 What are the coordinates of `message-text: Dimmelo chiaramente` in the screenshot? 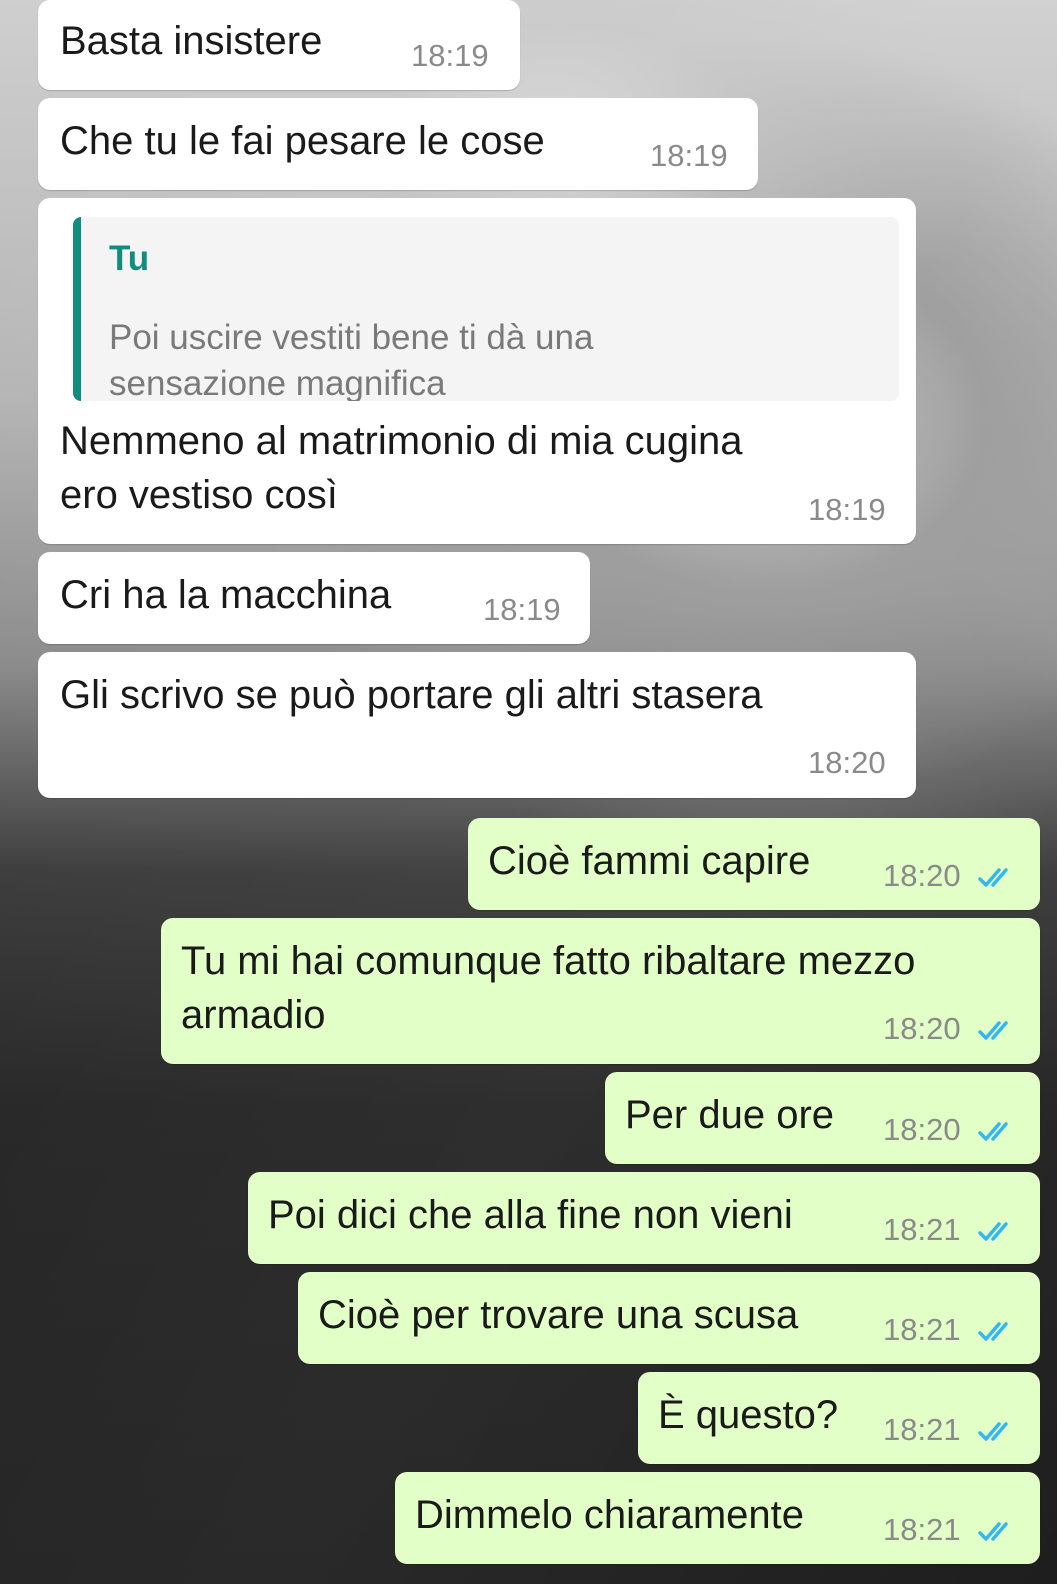 It's located at (610, 1515).